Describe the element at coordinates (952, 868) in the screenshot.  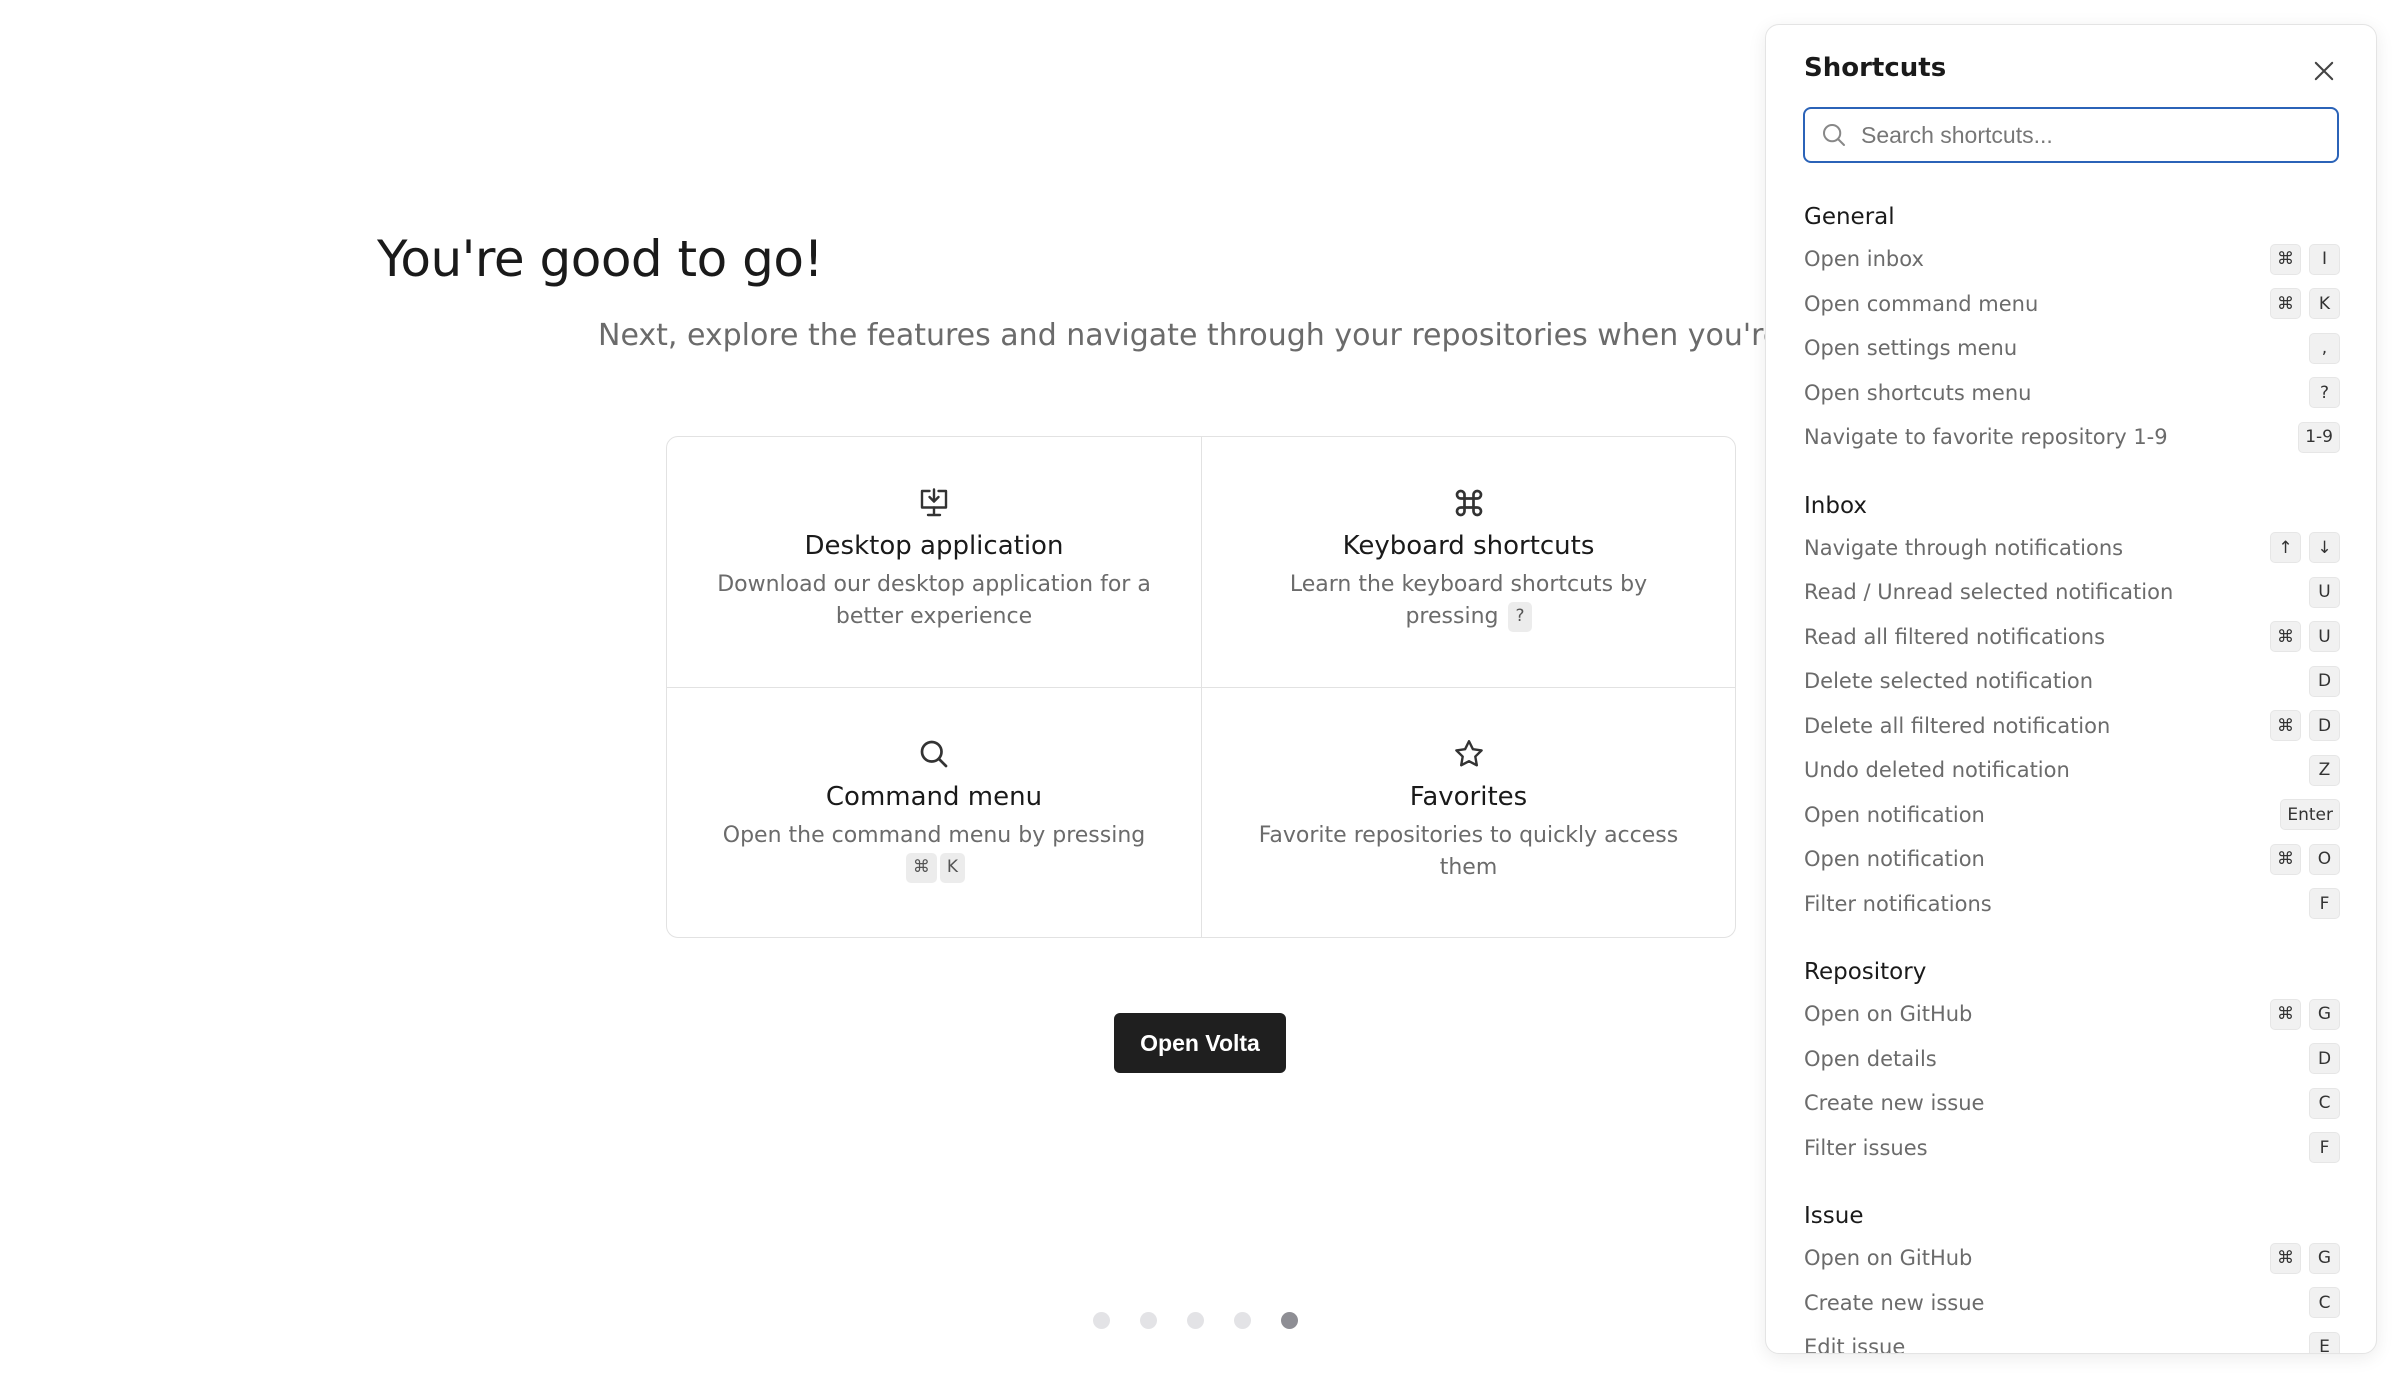
I see `kbd-k: K` at that location.